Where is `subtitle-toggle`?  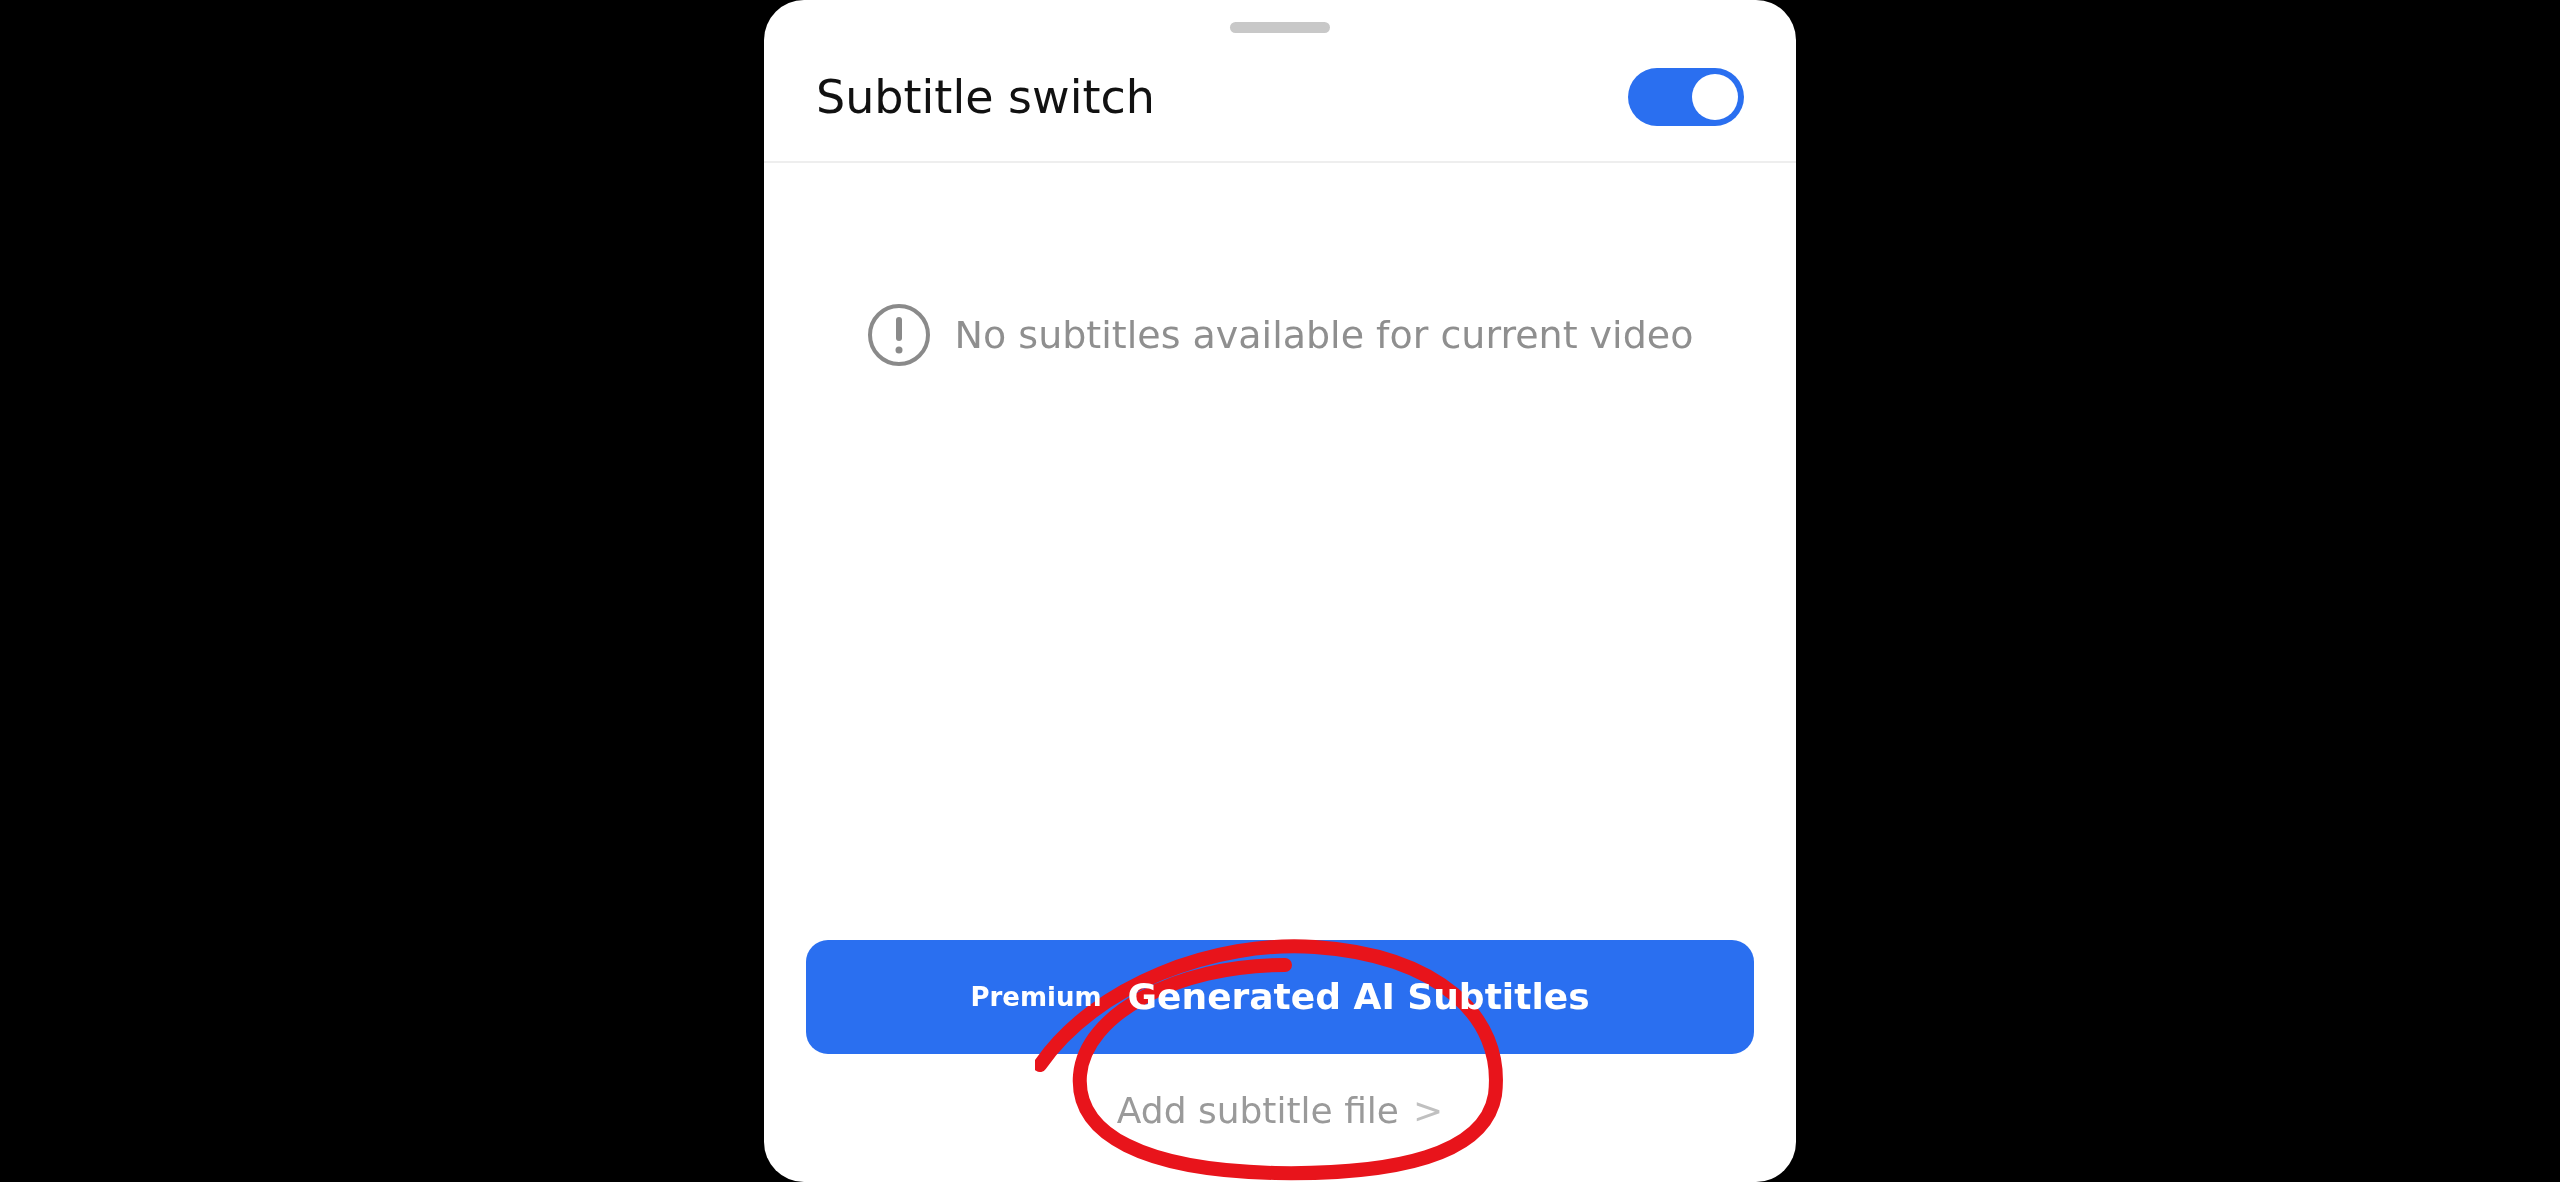
subtitle-toggle is located at coordinates (1686, 97).